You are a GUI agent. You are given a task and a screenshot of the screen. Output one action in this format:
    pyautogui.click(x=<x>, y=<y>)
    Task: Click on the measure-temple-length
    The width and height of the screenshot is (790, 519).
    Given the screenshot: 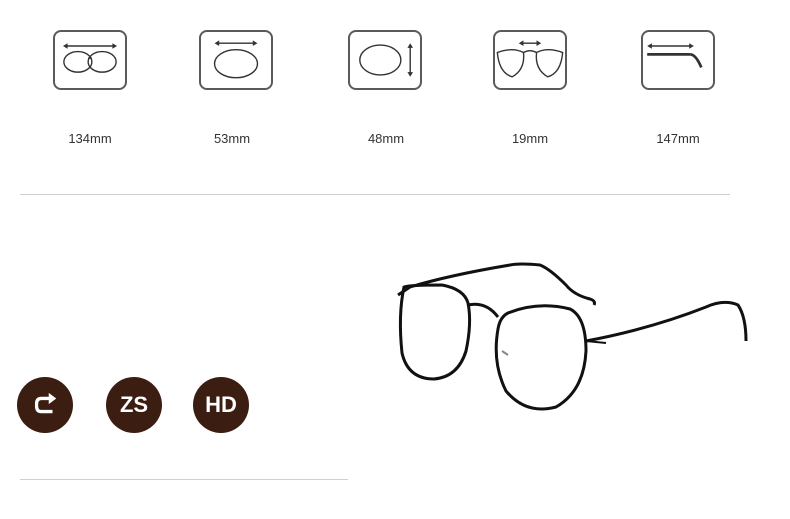 What is the action you would take?
    pyautogui.click(x=678, y=60)
    